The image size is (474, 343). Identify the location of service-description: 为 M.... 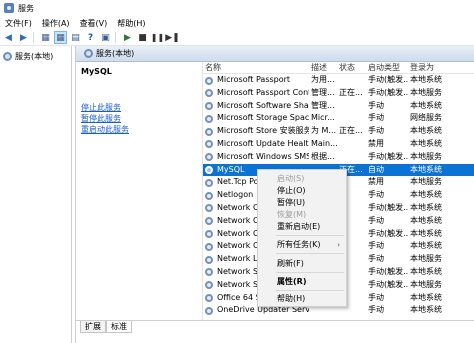
(324, 131).